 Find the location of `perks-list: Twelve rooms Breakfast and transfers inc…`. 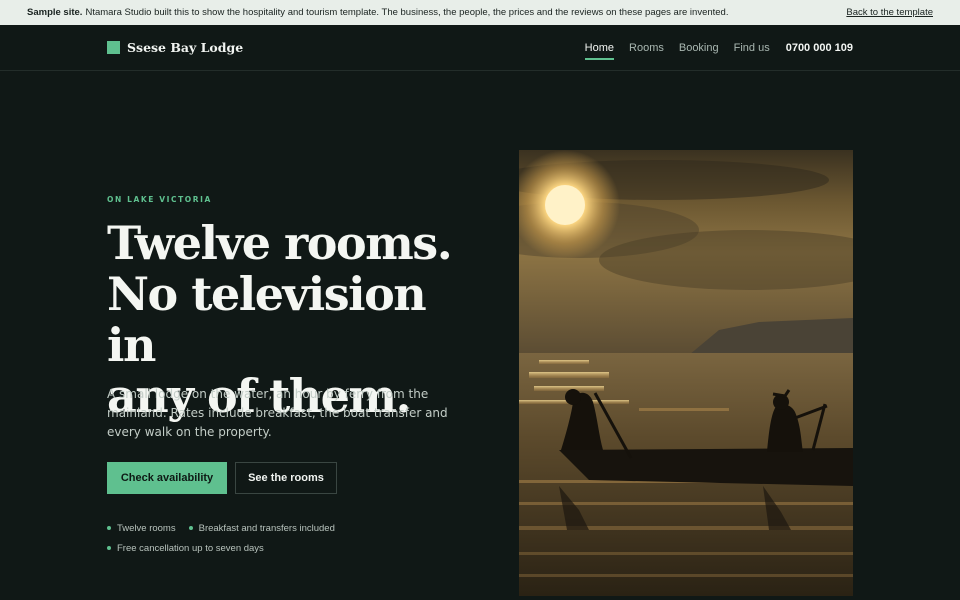

perks-list: Twelve rooms Breakfast and transfers inc… is located at coordinates (237, 538).